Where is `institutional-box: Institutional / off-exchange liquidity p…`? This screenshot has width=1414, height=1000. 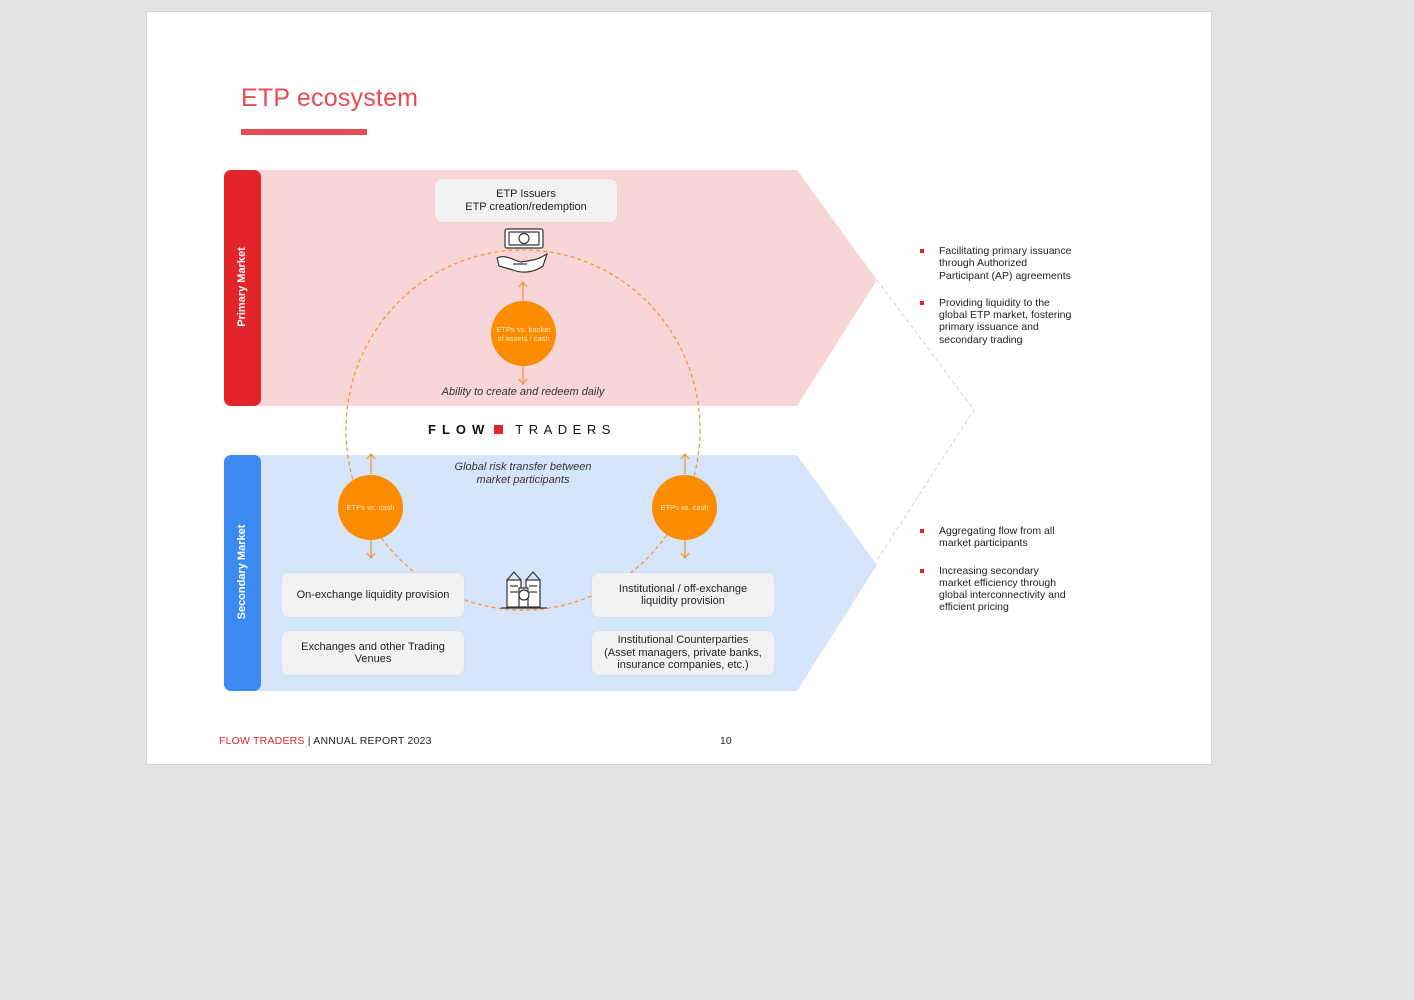
institutional-box: Institutional / off-exchange liquidity p… is located at coordinates (683, 595).